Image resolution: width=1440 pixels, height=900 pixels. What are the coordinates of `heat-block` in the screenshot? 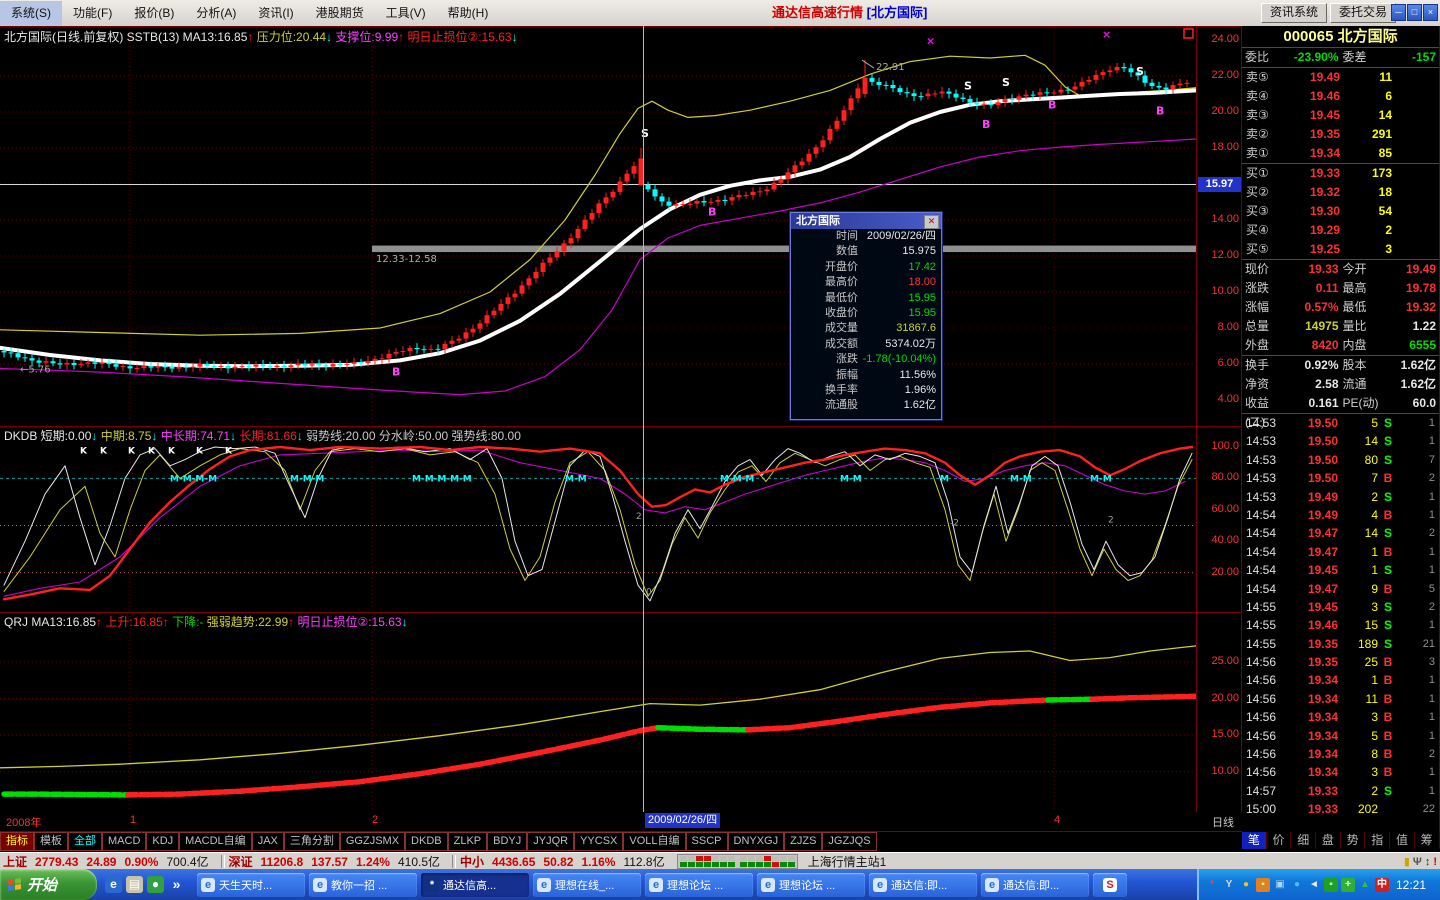 It's located at (759, 864).